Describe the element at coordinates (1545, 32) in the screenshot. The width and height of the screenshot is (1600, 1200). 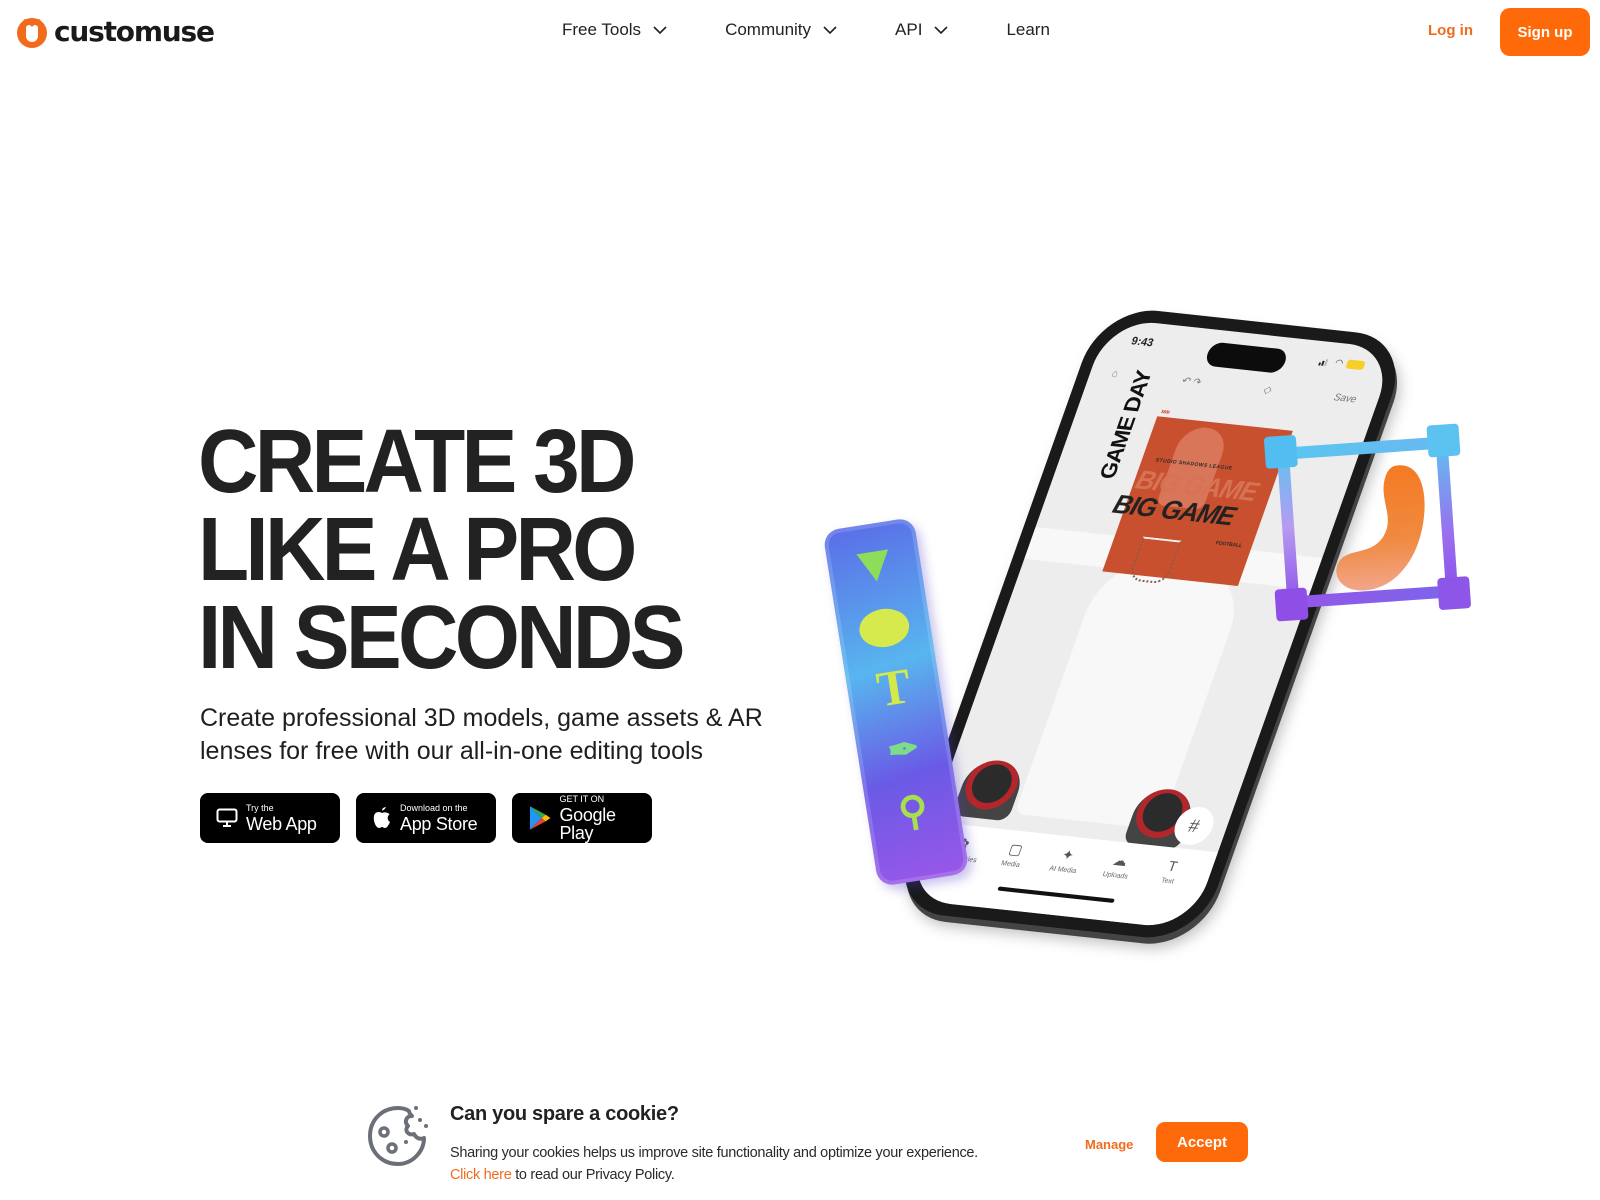
I see `signup-button: Sign up` at that location.